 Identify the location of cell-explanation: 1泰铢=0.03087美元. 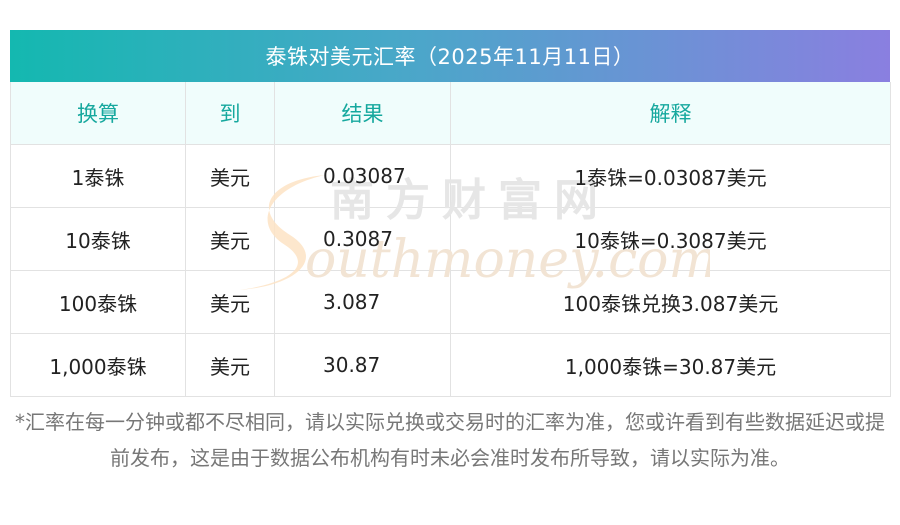
(670, 176).